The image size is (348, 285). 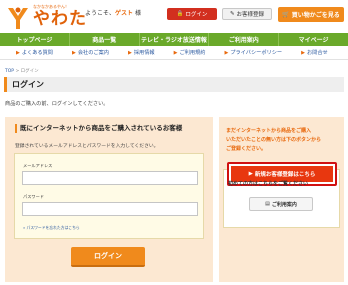 What do you see at coordinates (124, 13) in the screenshot?
I see `welcome-guest-name: ゲスト` at bounding box center [124, 13].